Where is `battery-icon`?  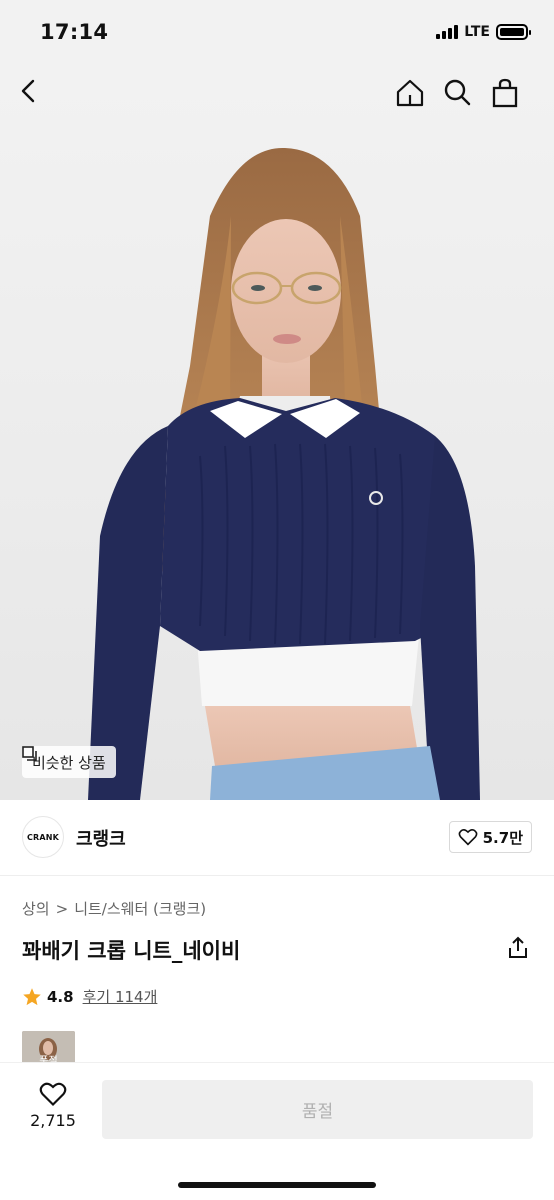 battery-icon is located at coordinates (513, 32).